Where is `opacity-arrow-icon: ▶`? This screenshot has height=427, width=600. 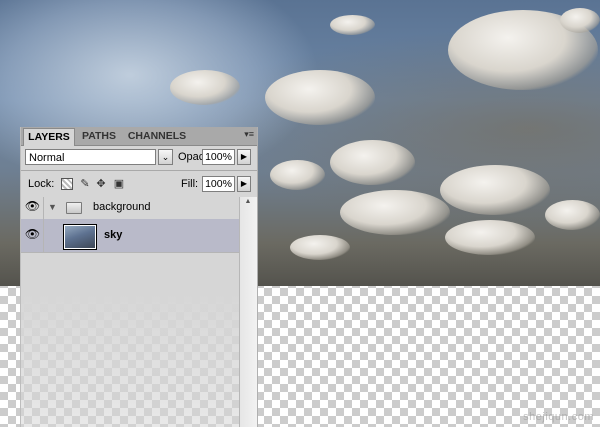 opacity-arrow-icon: ▶ is located at coordinates (244, 157).